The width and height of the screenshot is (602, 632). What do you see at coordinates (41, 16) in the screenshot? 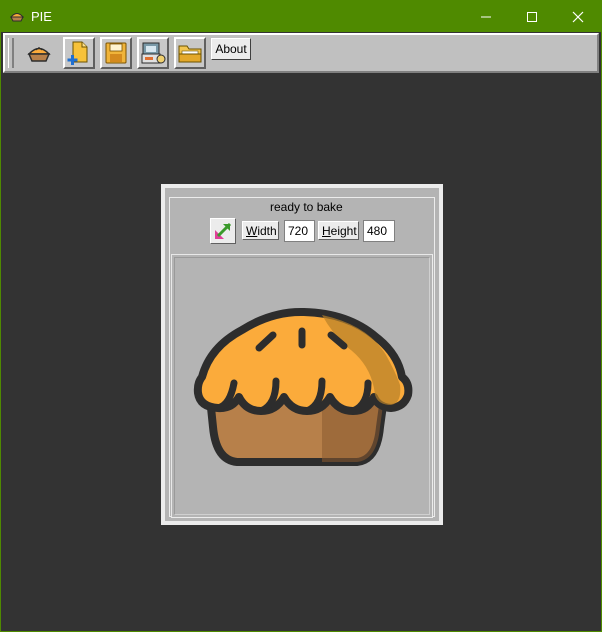
I see `window-title: PIE` at bounding box center [41, 16].